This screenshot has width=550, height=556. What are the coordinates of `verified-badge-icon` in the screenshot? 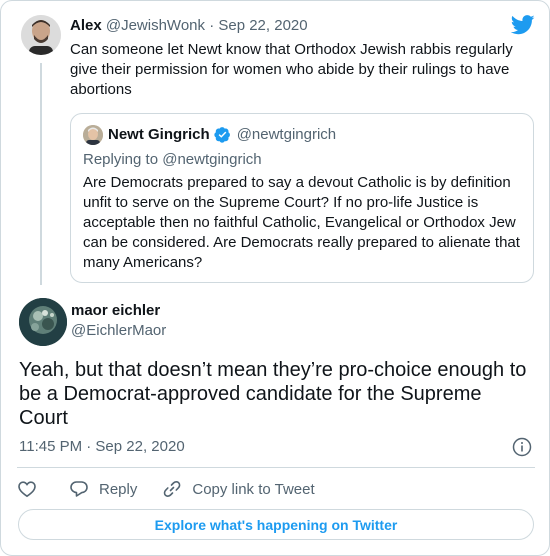 It's located at (222, 135).